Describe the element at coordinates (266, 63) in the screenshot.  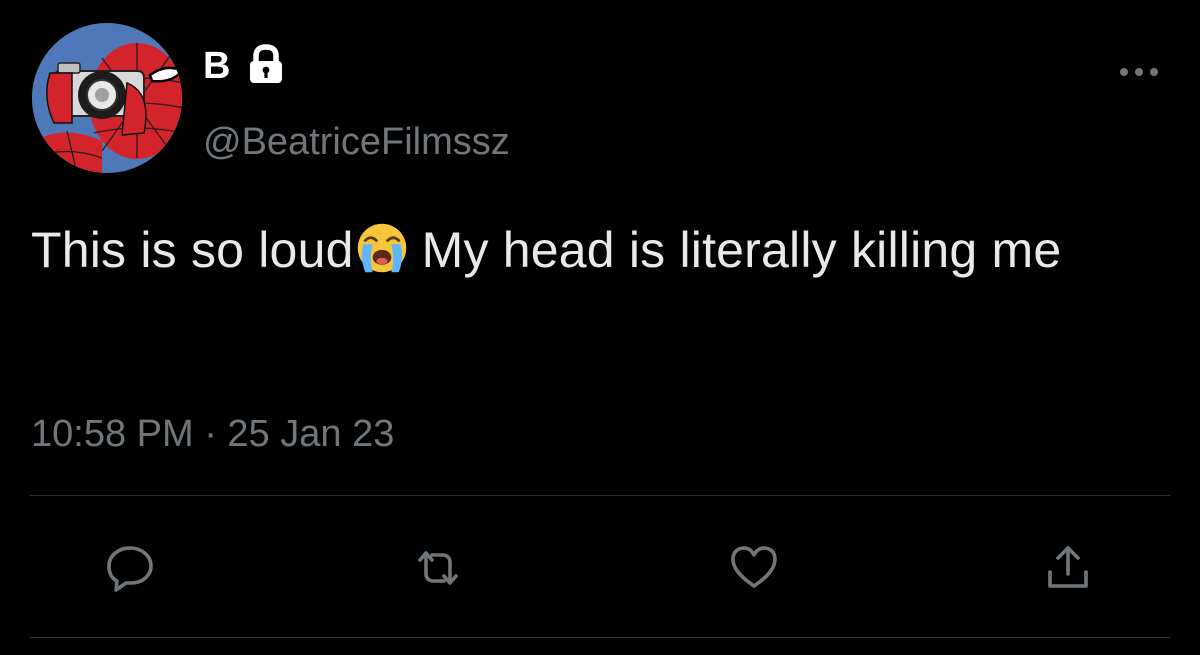
I see `lock-icon` at that location.